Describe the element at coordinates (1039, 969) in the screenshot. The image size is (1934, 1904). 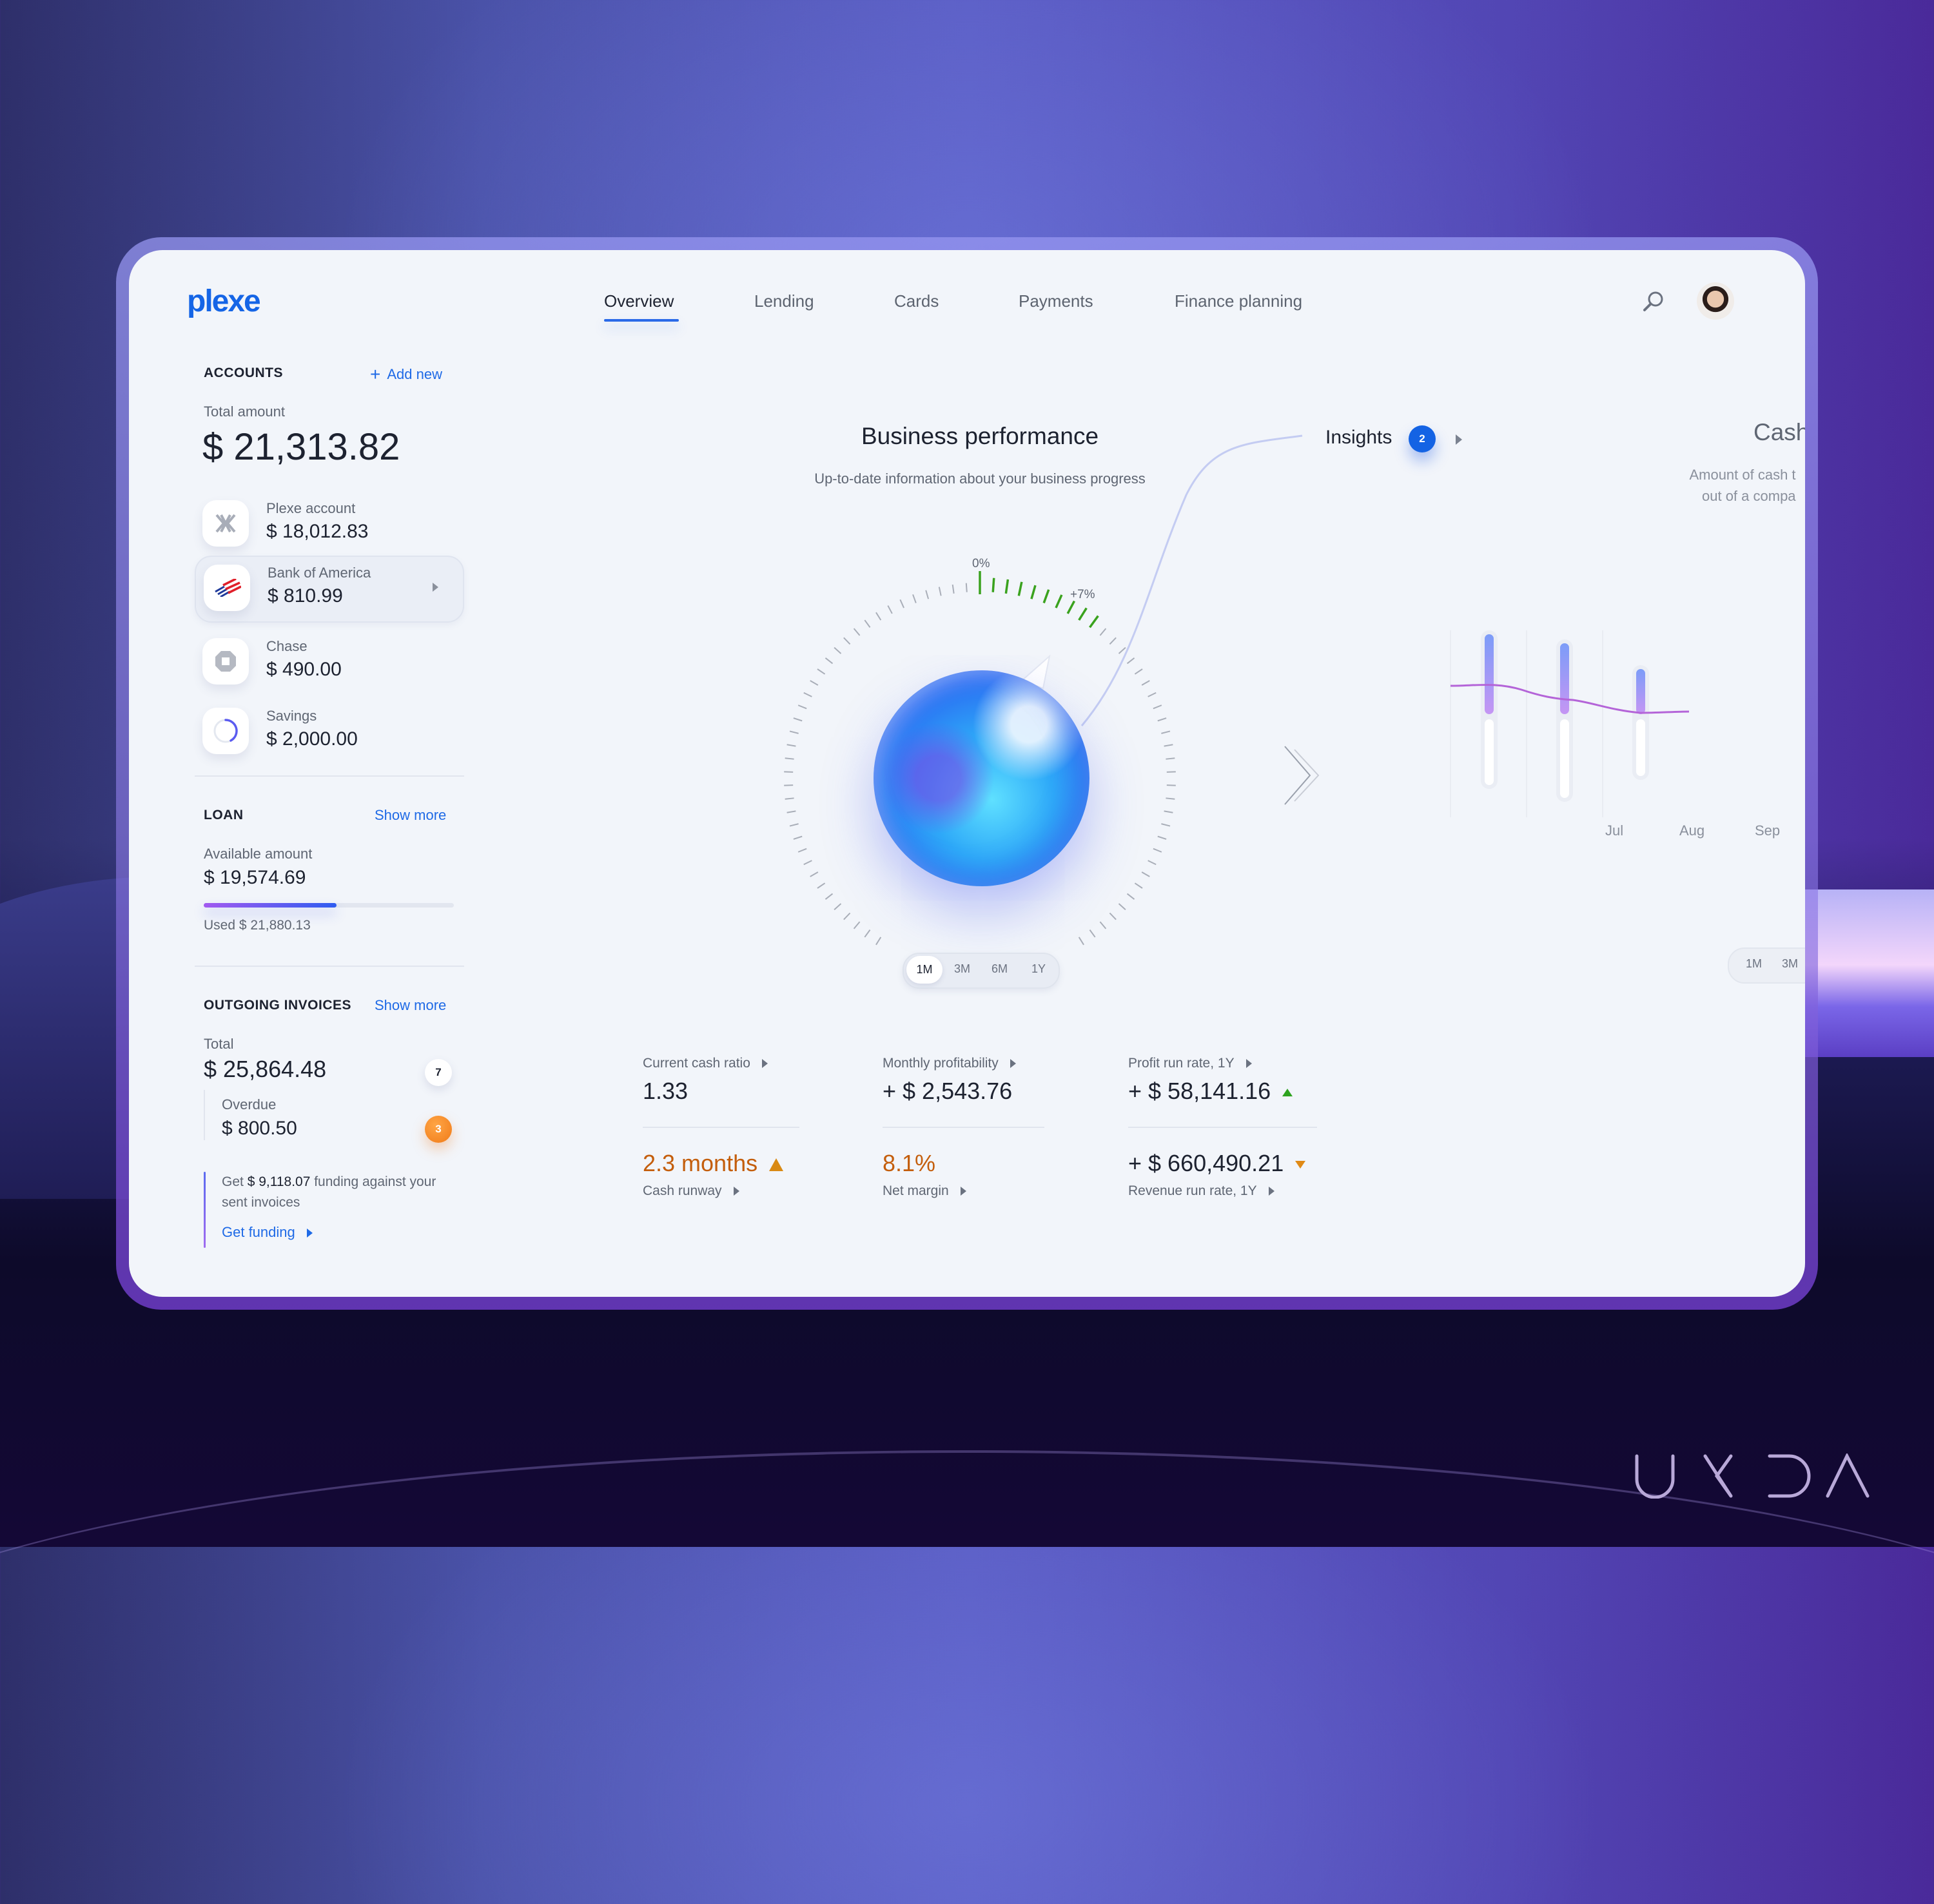
I see `period-1y: 1Y` at that location.